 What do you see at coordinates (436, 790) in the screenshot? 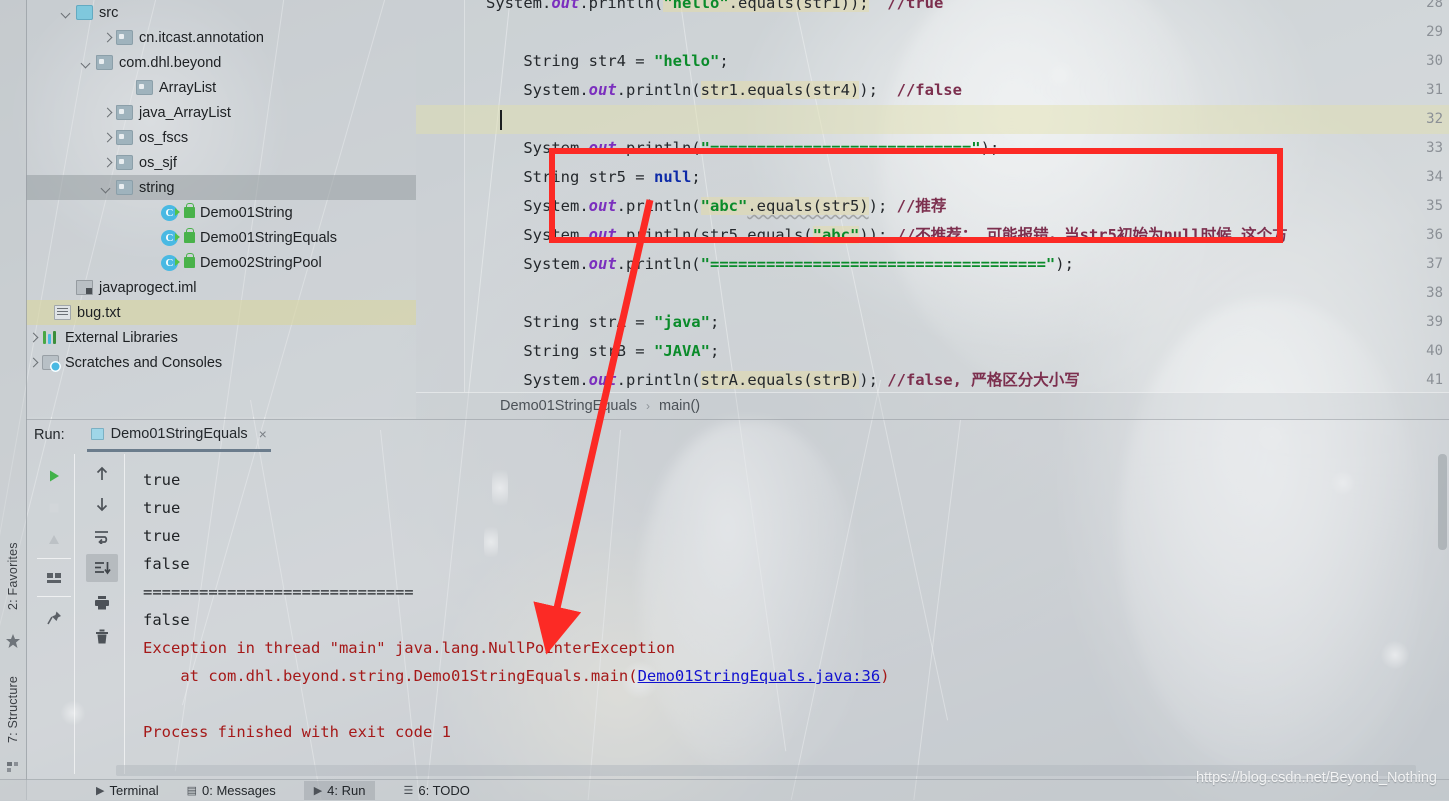
I see `status-bar-item-6-todo: ☰ 6: TODO` at bounding box center [436, 790].